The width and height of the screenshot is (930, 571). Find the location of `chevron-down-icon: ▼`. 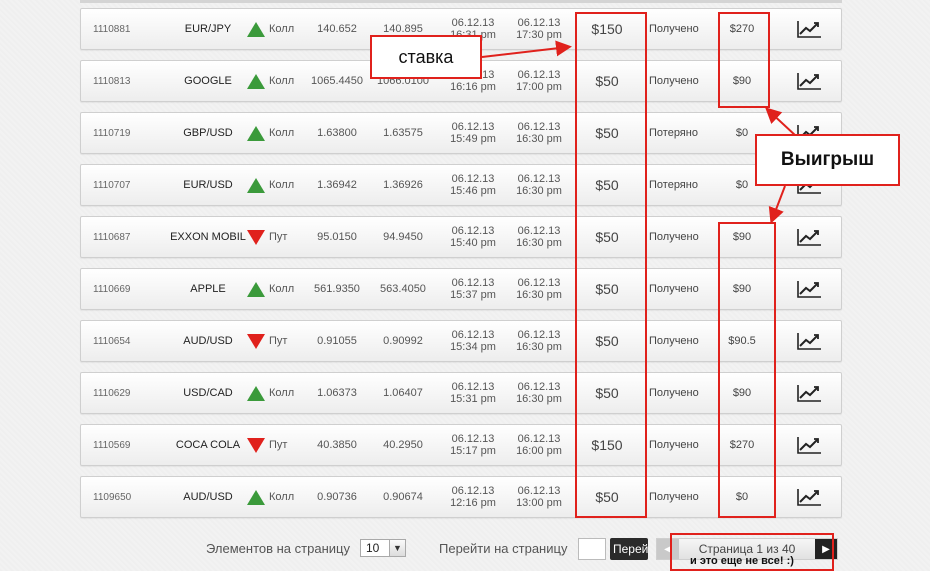

chevron-down-icon: ▼ is located at coordinates (397, 548).